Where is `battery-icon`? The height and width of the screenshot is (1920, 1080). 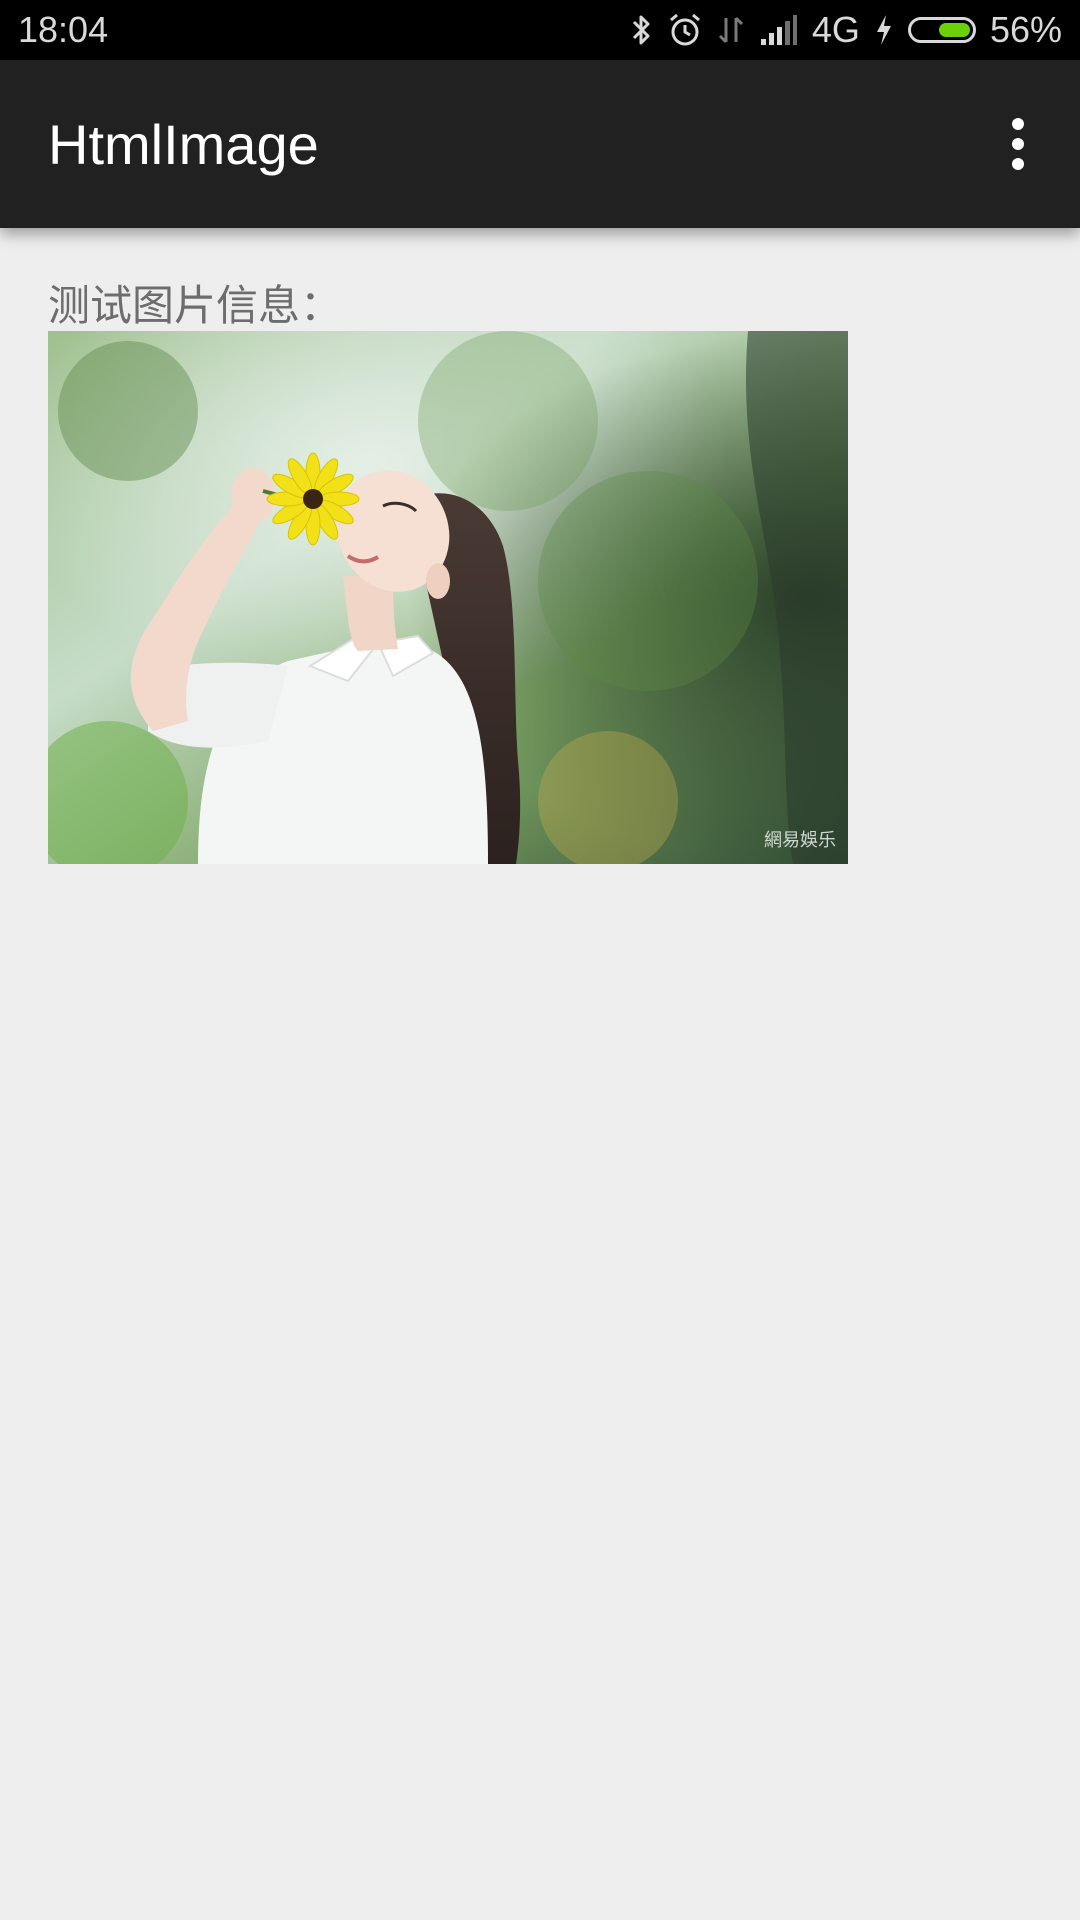 battery-icon is located at coordinates (941, 30).